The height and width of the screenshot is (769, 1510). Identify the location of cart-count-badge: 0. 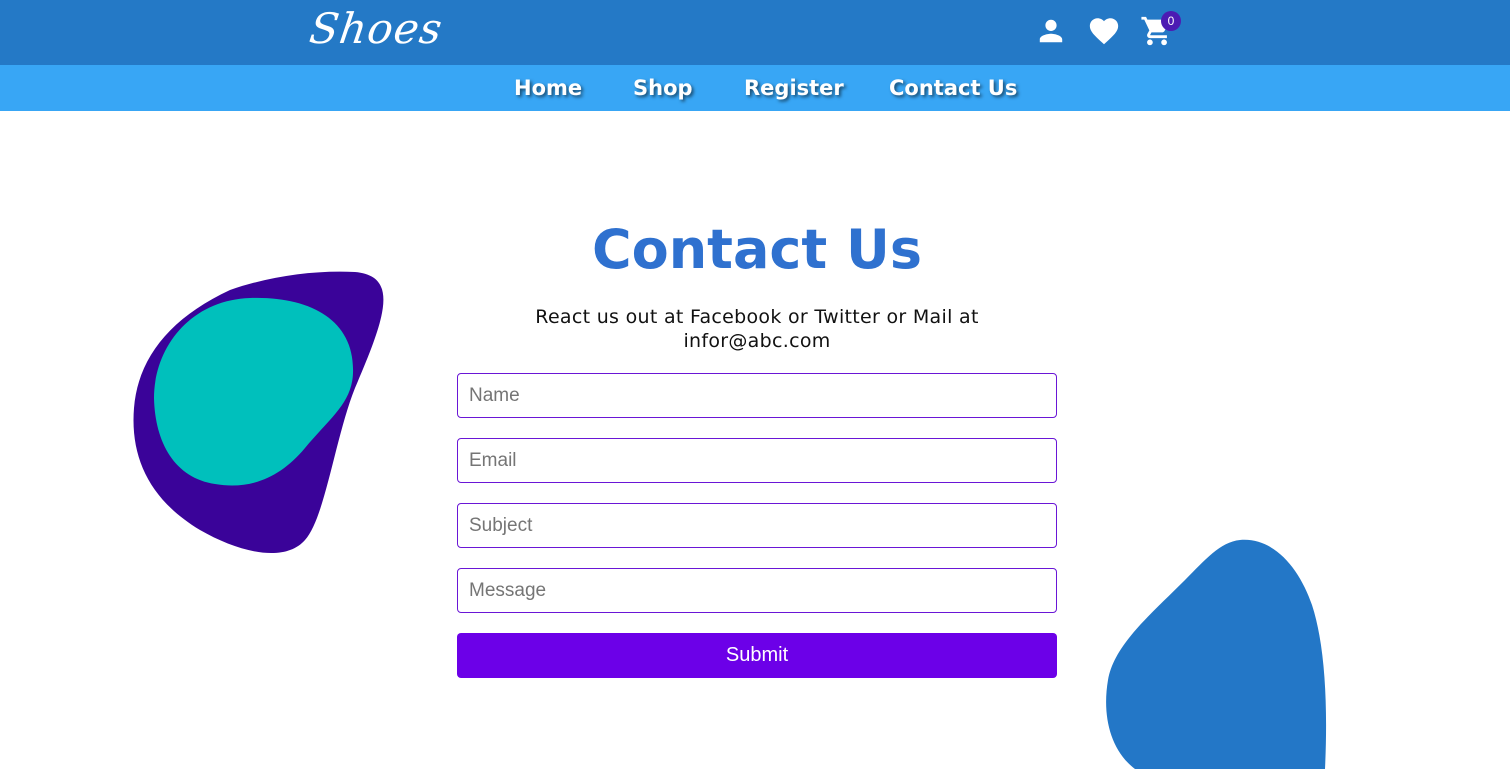
(1171, 21).